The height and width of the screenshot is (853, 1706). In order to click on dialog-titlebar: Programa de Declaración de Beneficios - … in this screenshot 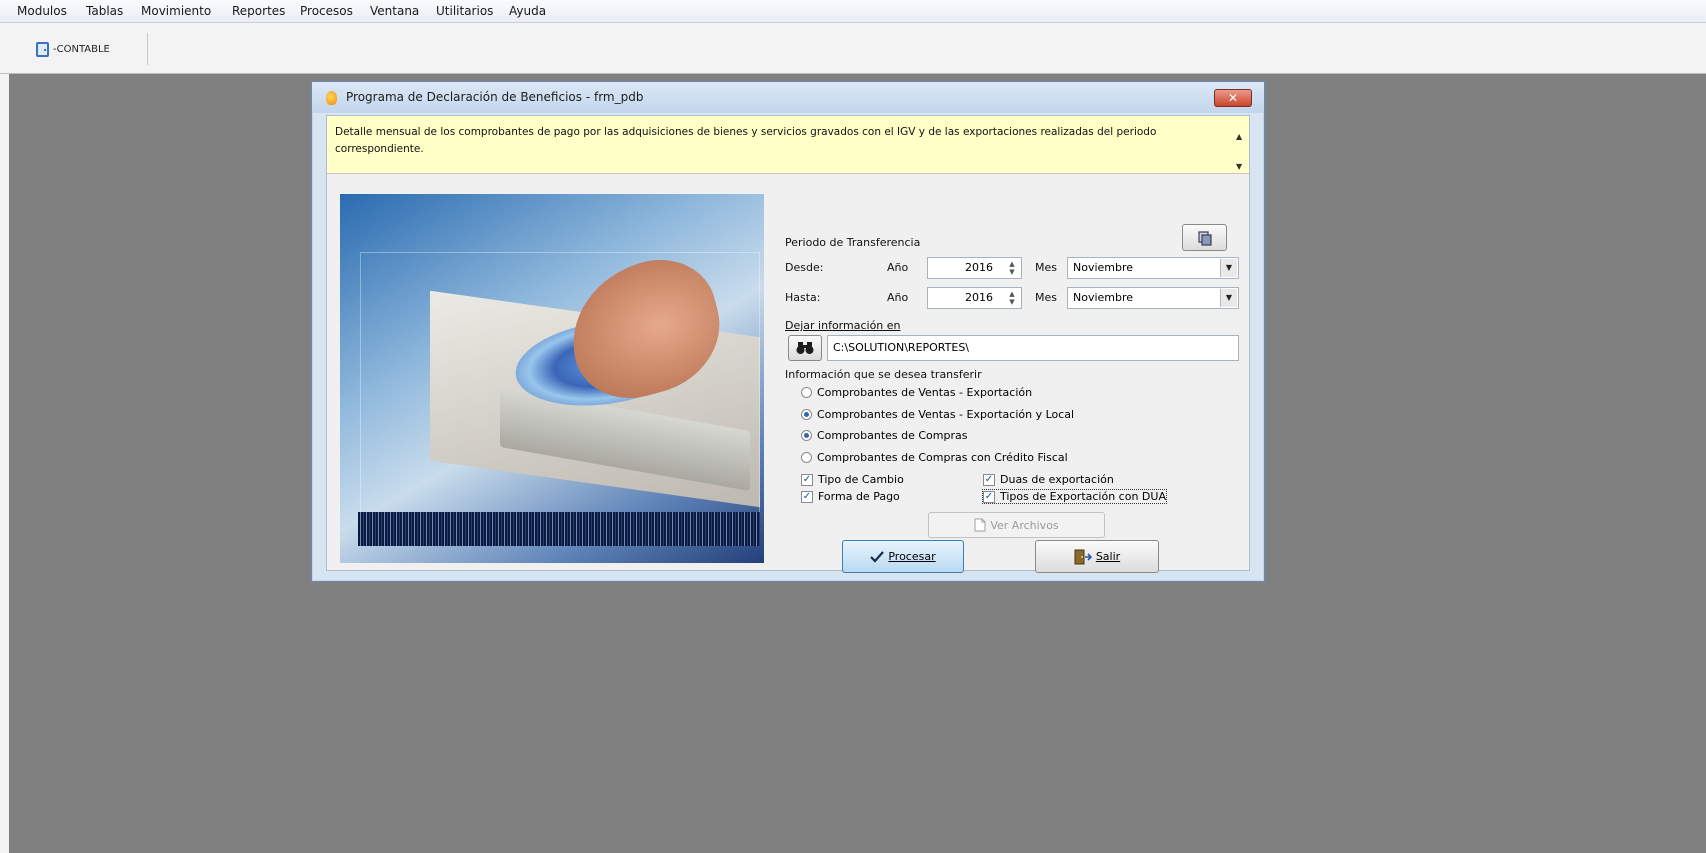, I will do `click(788, 97)`.